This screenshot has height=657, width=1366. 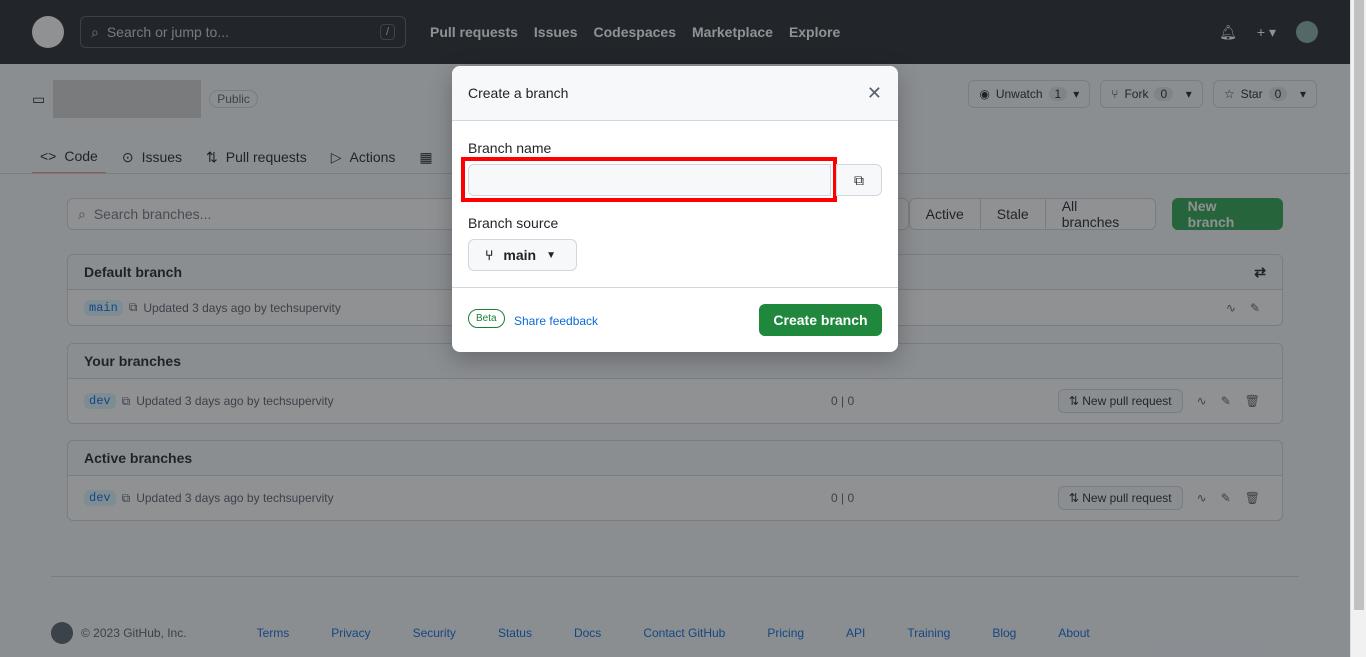 What do you see at coordinates (510, 148) in the screenshot?
I see `branch-name-label: Branch name` at bounding box center [510, 148].